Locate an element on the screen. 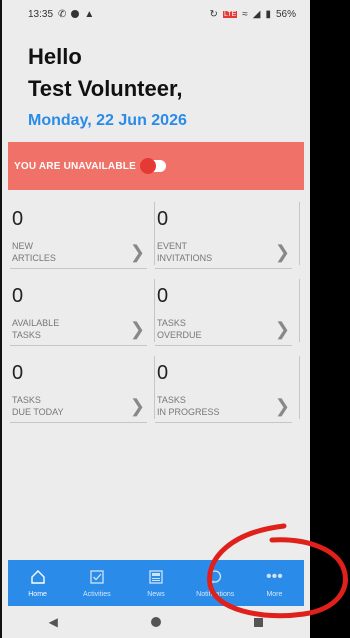  nav-label: Activities is located at coordinates (96, 594).